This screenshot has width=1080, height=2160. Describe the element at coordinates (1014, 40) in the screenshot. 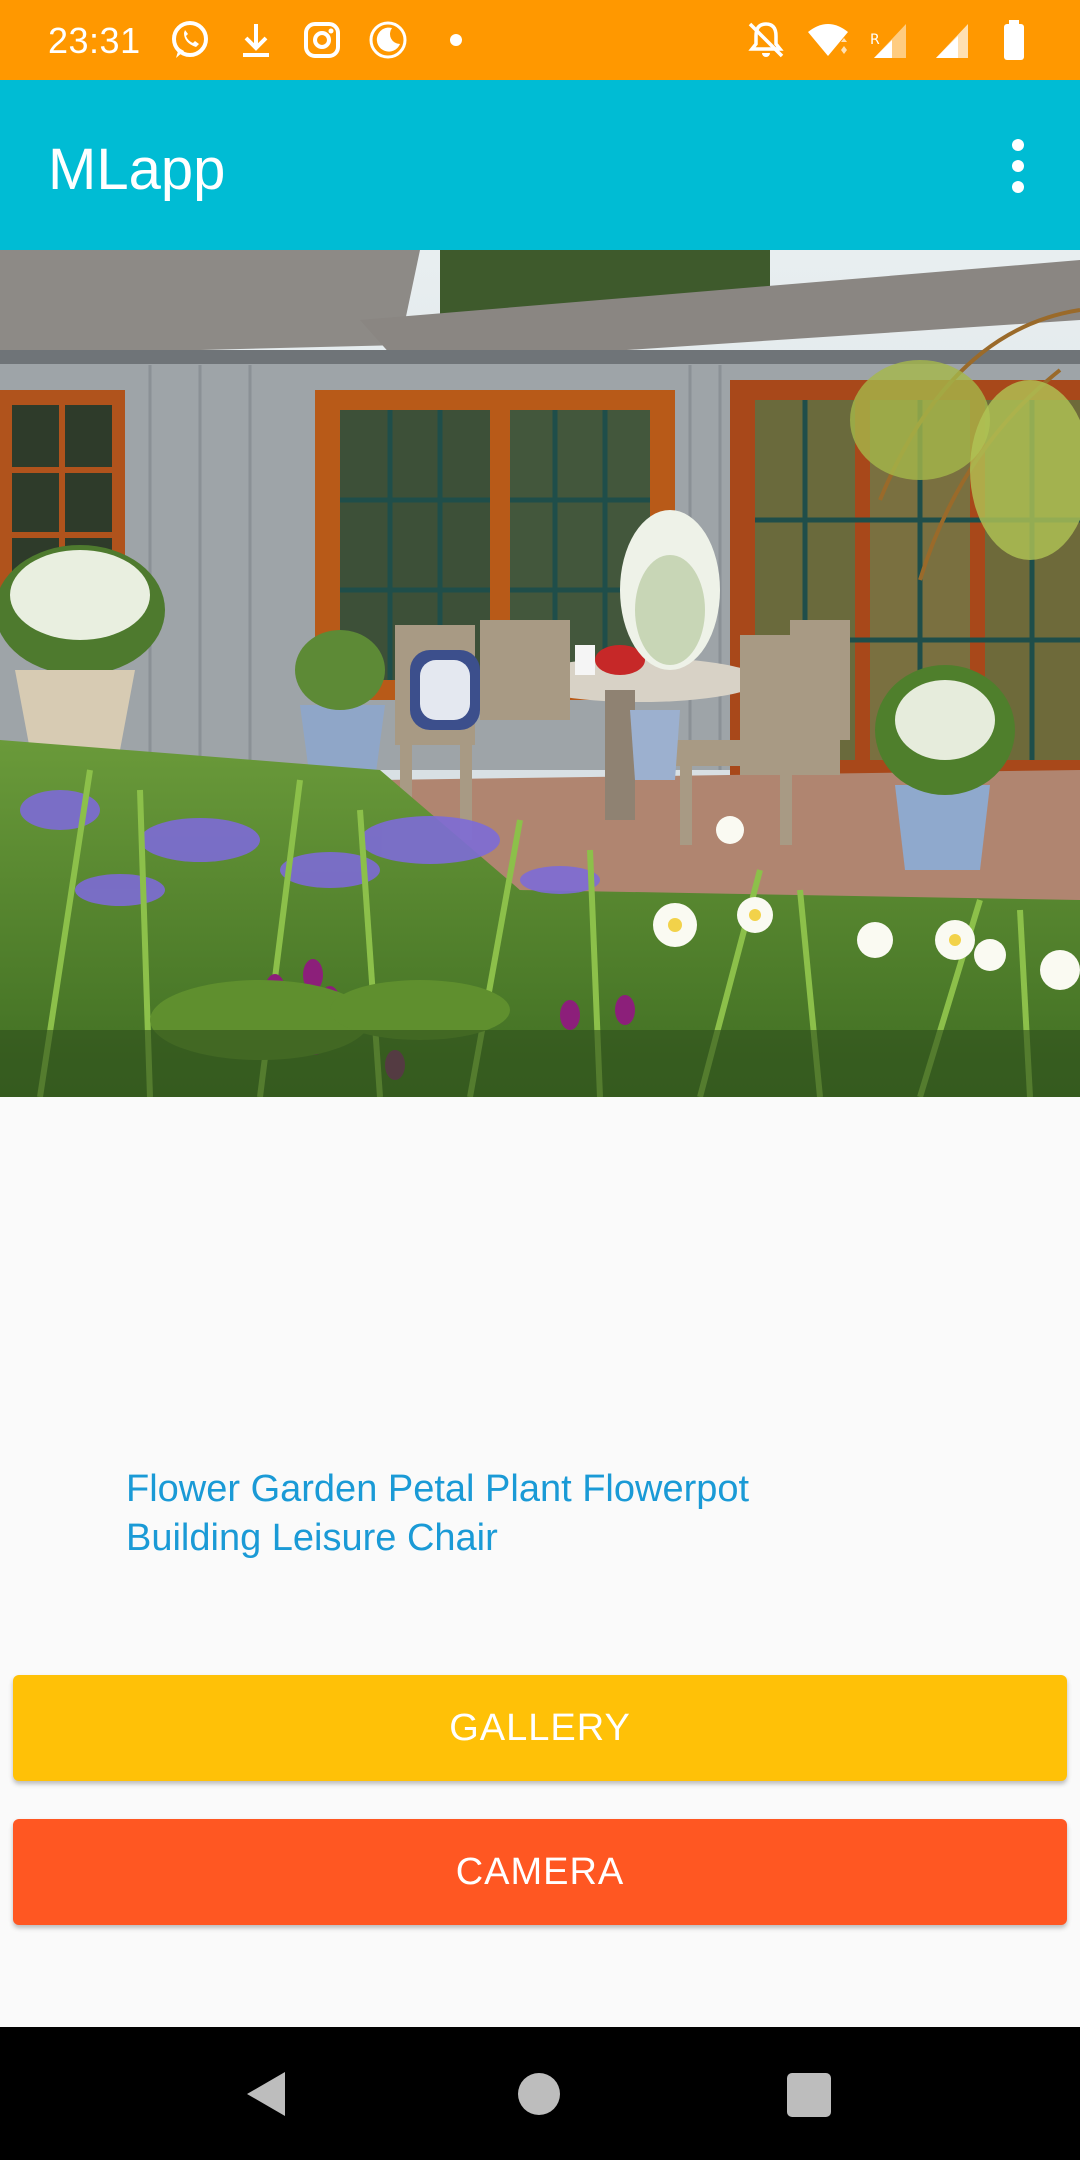

I see `battery-icon` at that location.